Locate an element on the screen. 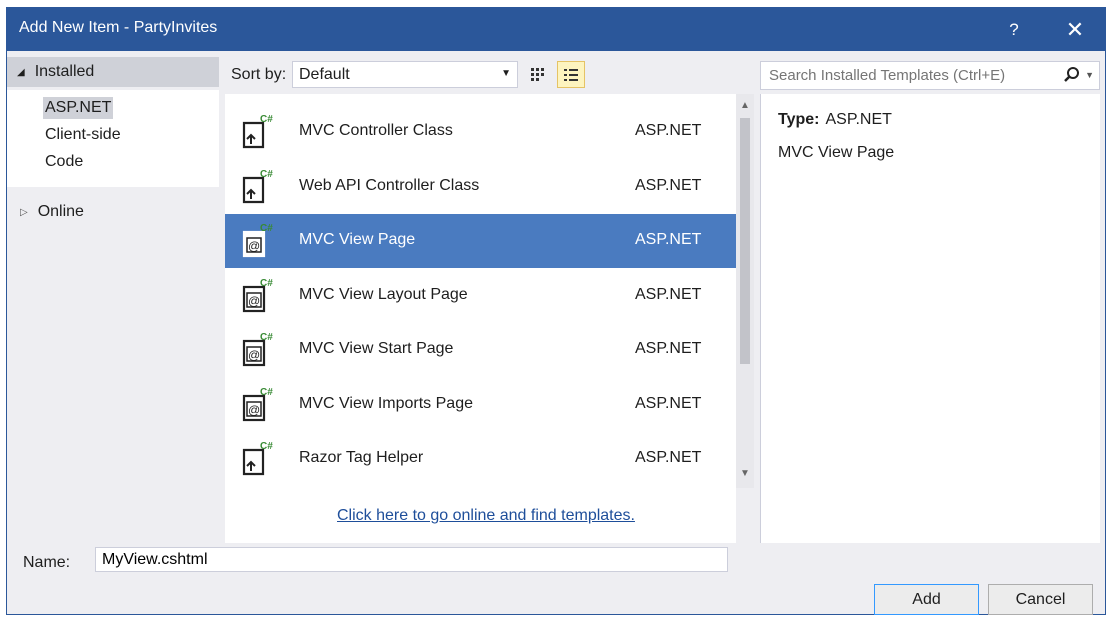 The height and width of the screenshot is (617, 1113). small-icons-view-button is located at coordinates (538, 74).